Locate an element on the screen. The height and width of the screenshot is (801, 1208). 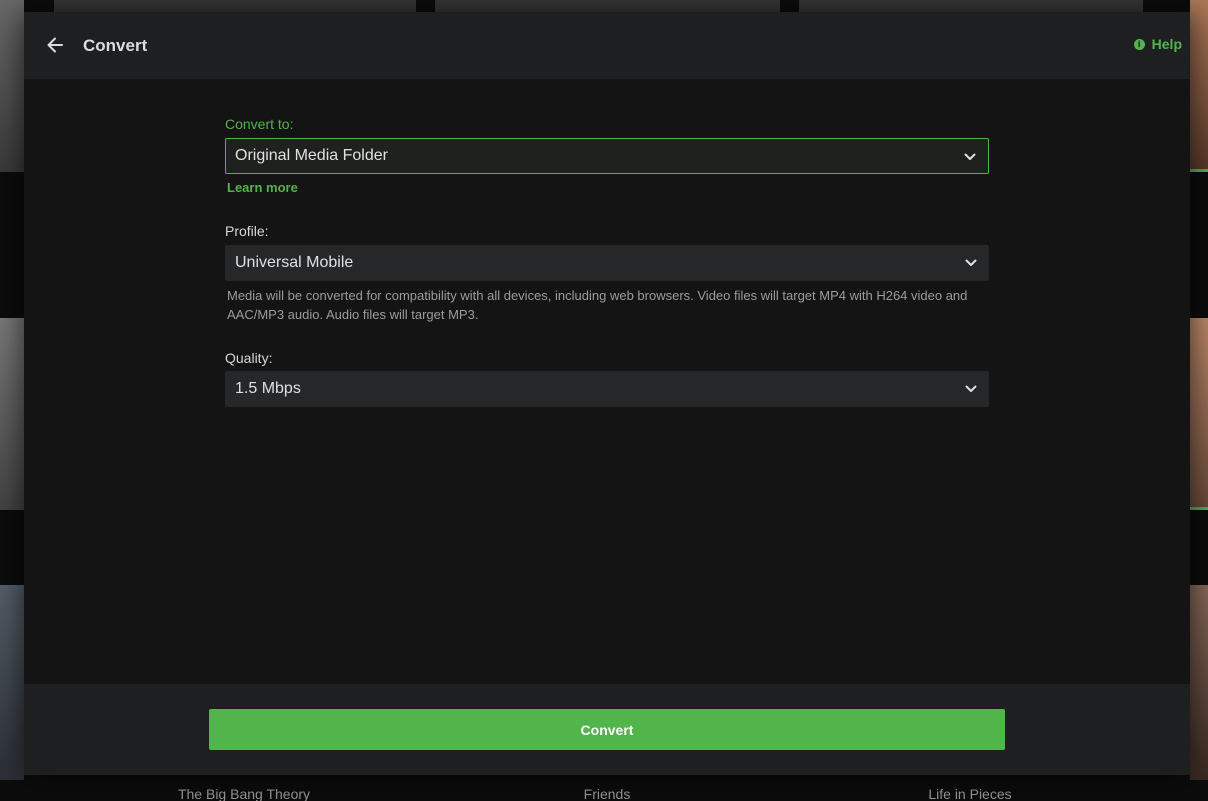
arrow-left-icon is located at coordinates (55, 45).